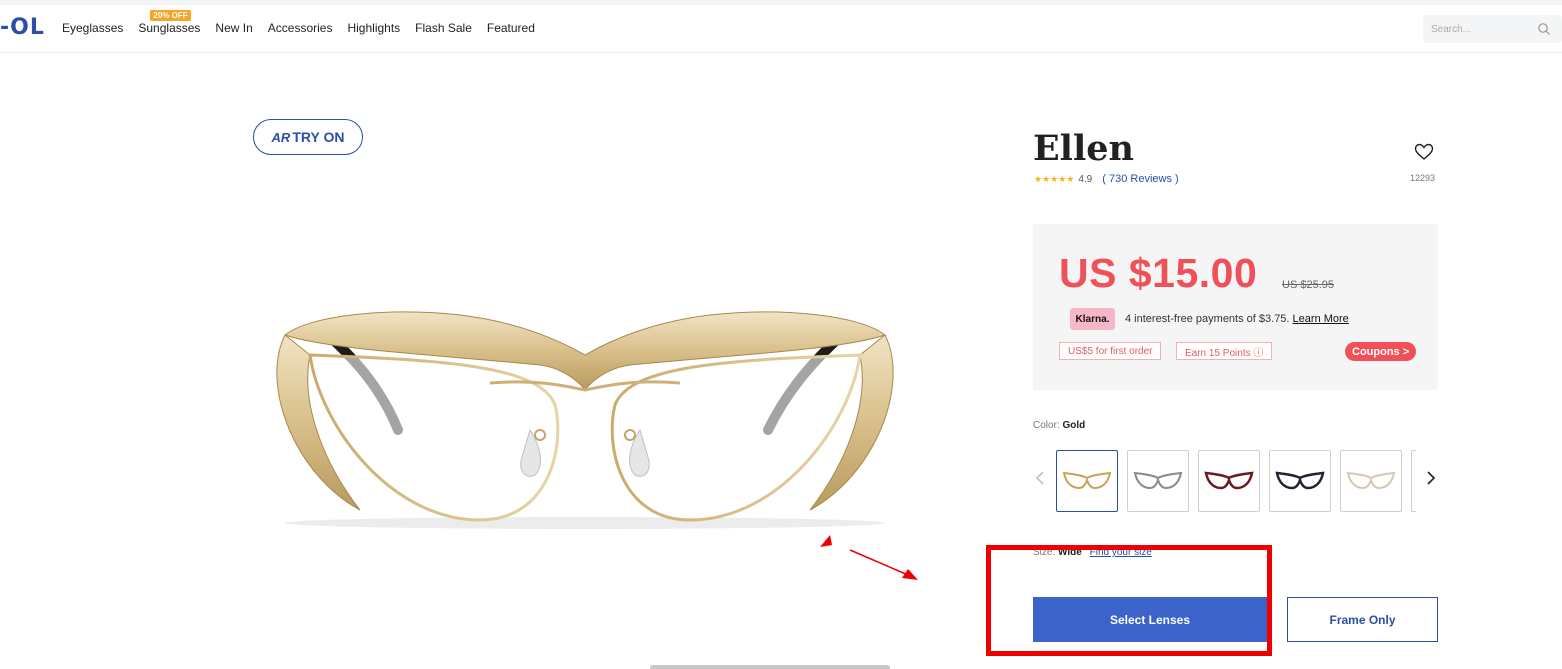 Image resolution: width=1562 pixels, height=669 pixels. I want to click on nav-item-eyeglasses: Eyeglasses, so click(92, 28).